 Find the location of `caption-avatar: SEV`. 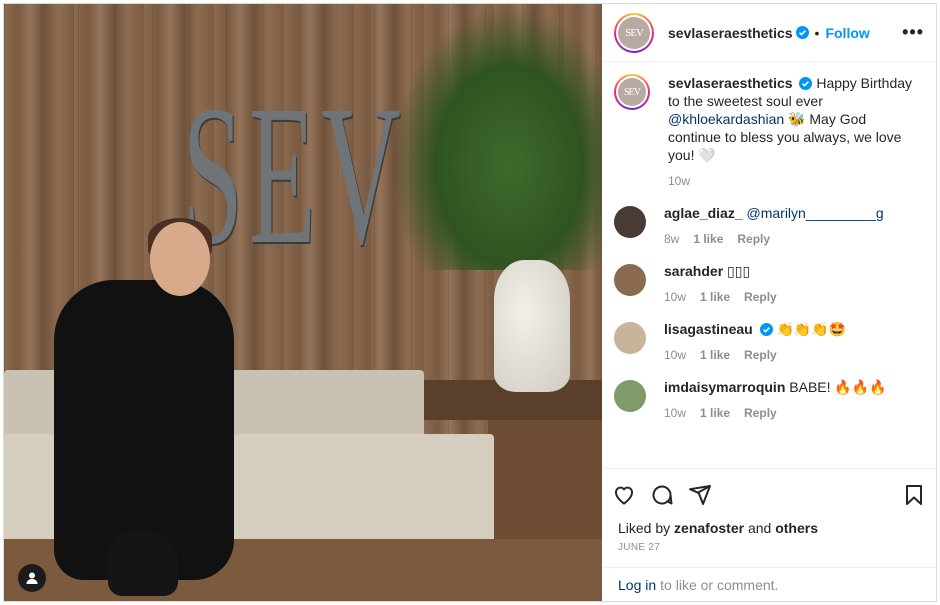

caption-avatar: SEV is located at coordinates (632, 92).